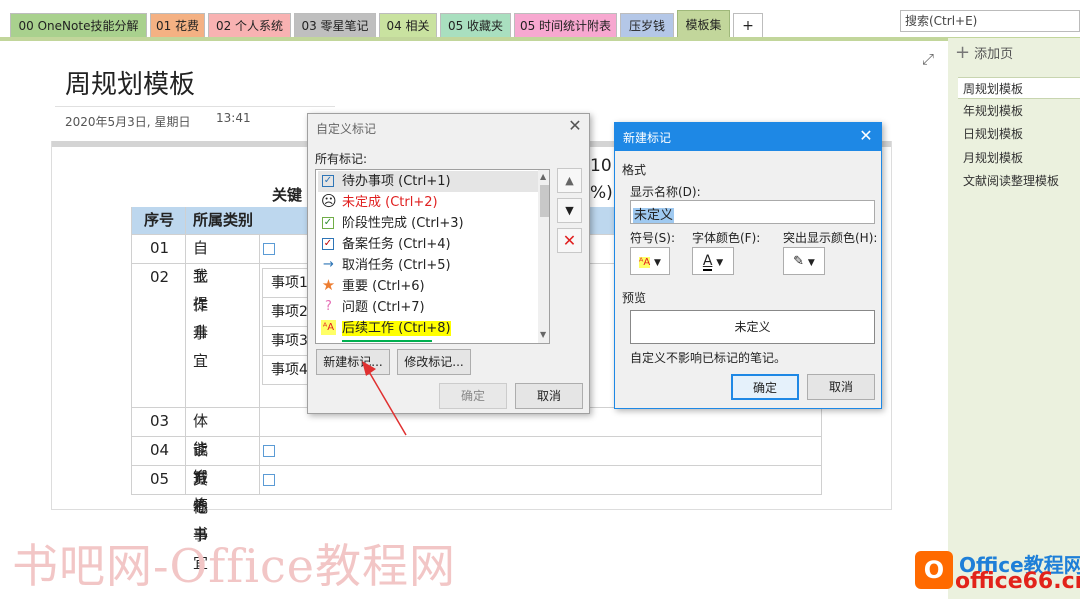 The image size is (1080, 599). What do you see at coordinates (396, 328) in the screenshot?
I see `tag-label: 后续工作 (Ctrl+8)` at bounding box center [396, 328].